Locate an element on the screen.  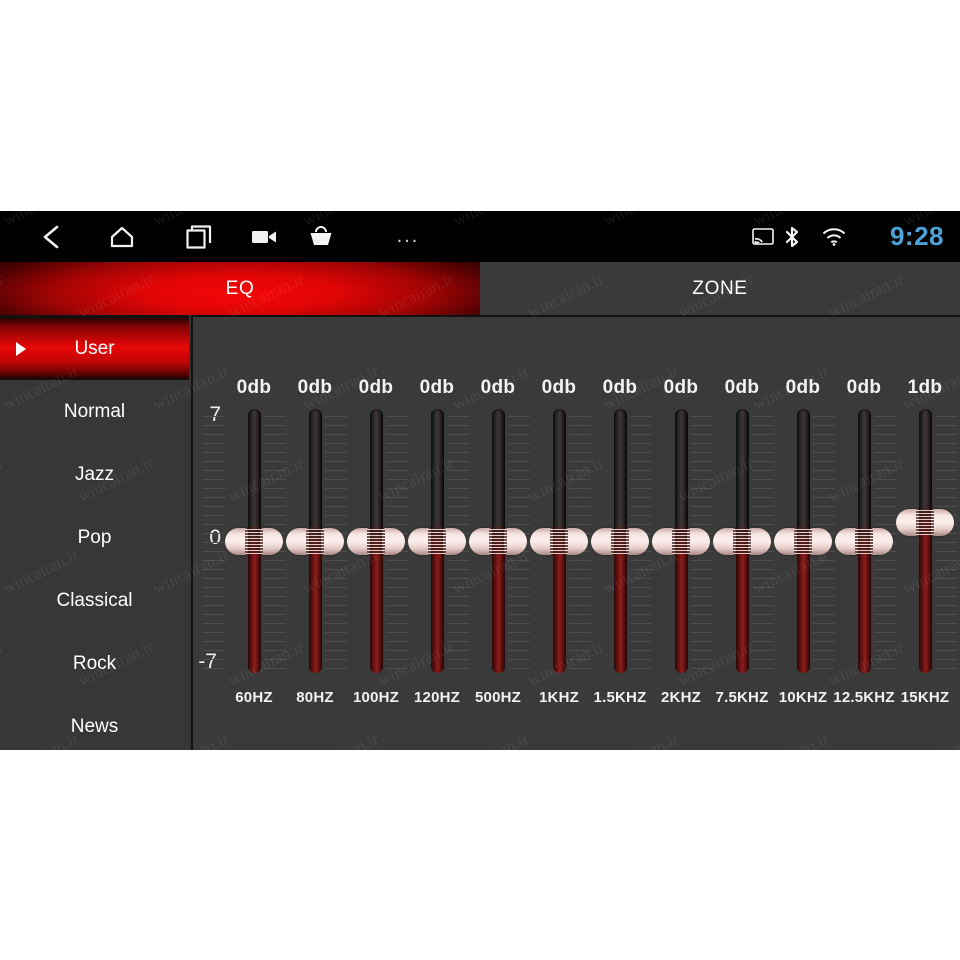
play-arrow-icon is located at coordinates (21, 348).